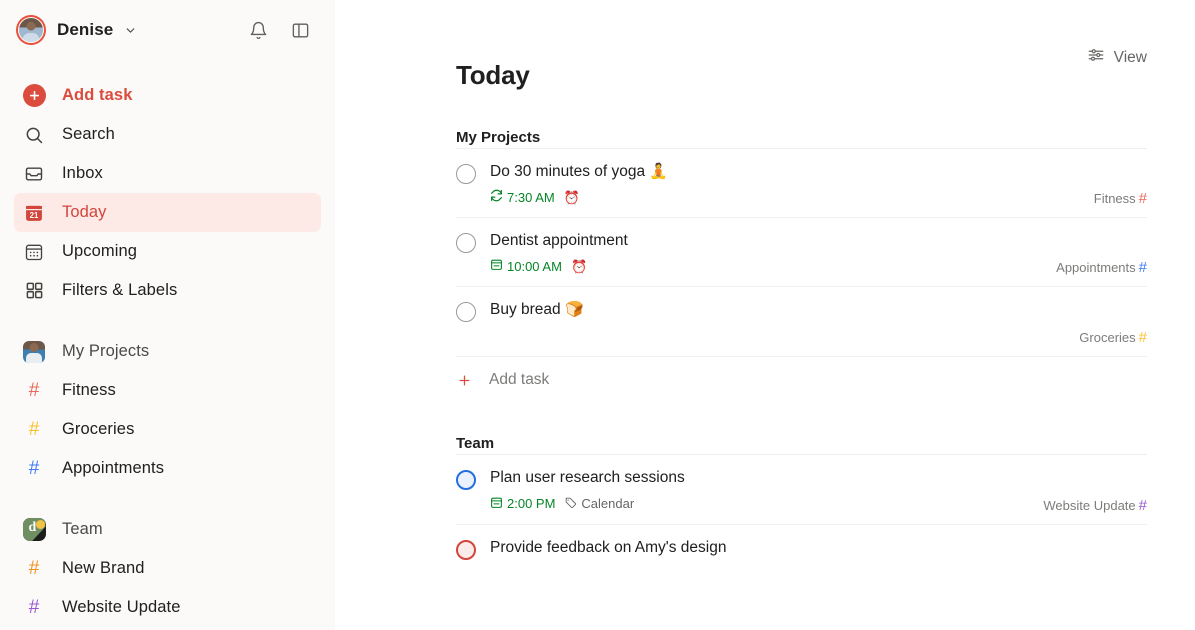  What do you see at coordinates (519, 380) in the screenshot?
I see `add-task-label: Add task` at bounding box center [519, 380].